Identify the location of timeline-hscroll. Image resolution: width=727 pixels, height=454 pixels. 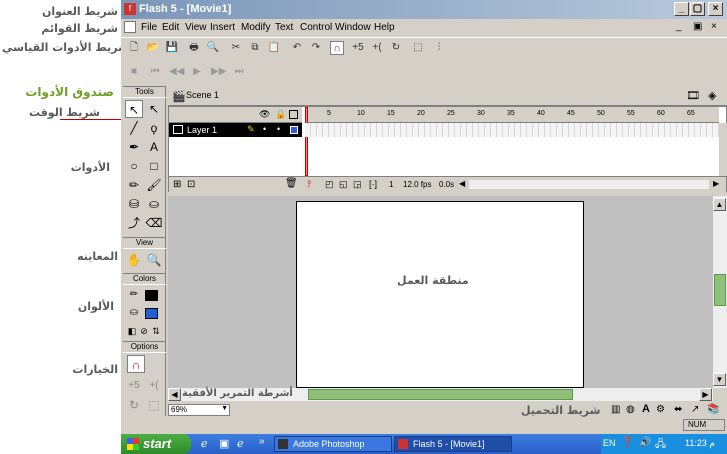
(589, 184).